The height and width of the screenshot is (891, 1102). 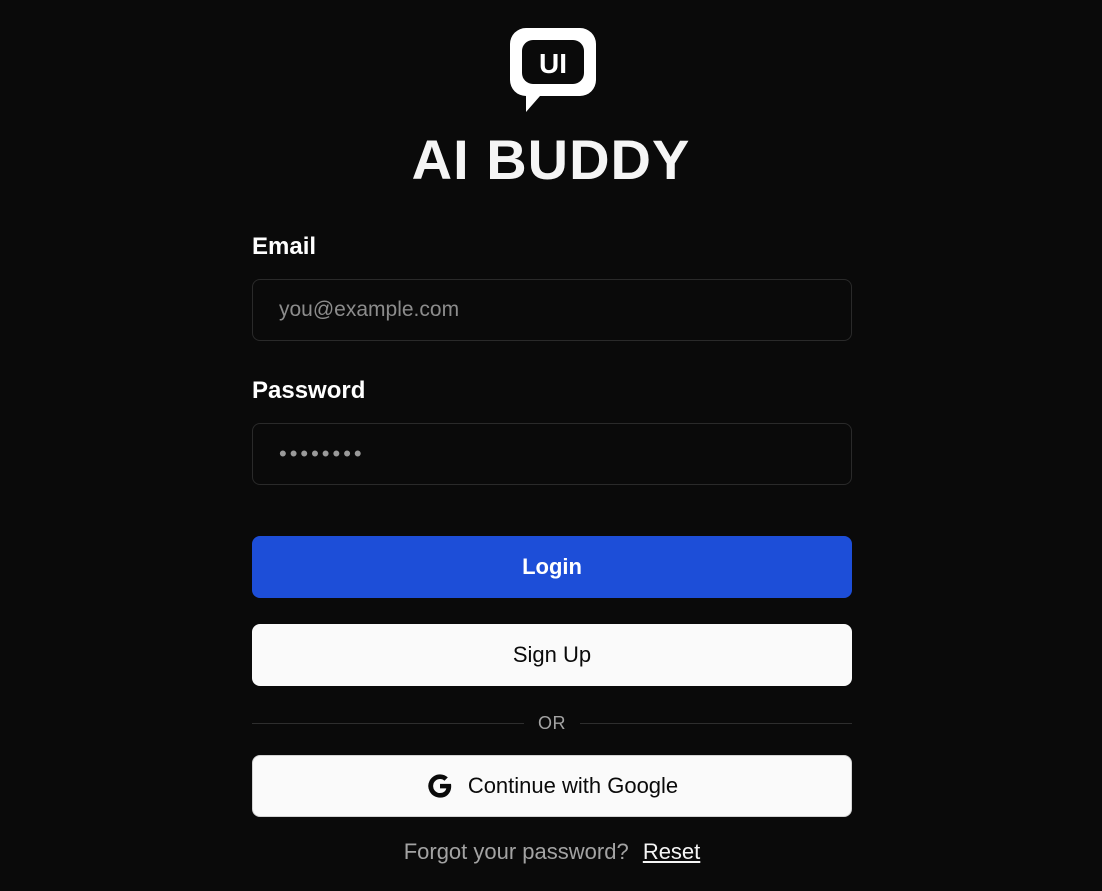 I want to click on password-field, so click(x=552, y=454).